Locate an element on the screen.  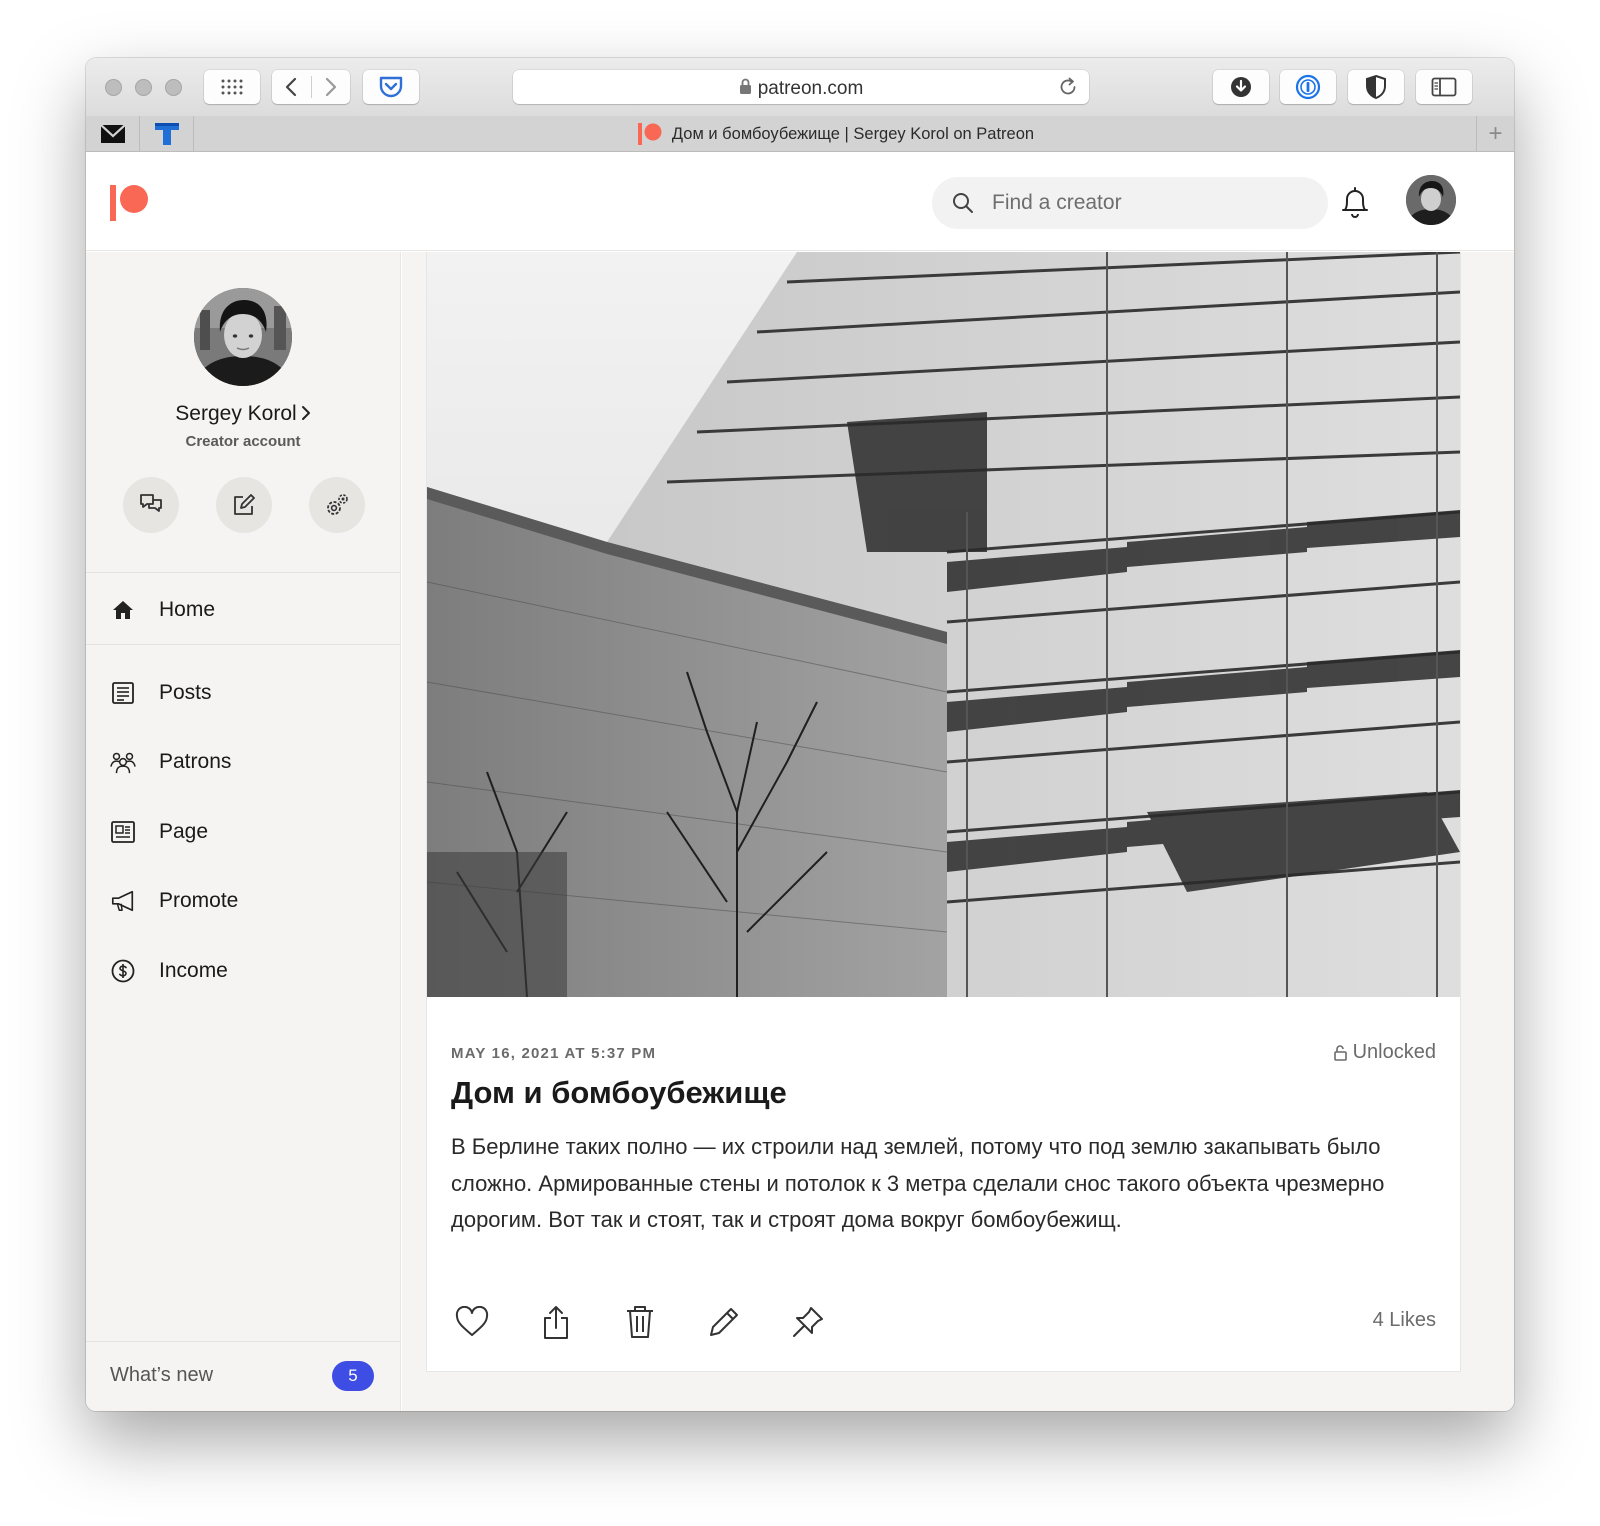
pin-button is located at coordinates (808, 1322).